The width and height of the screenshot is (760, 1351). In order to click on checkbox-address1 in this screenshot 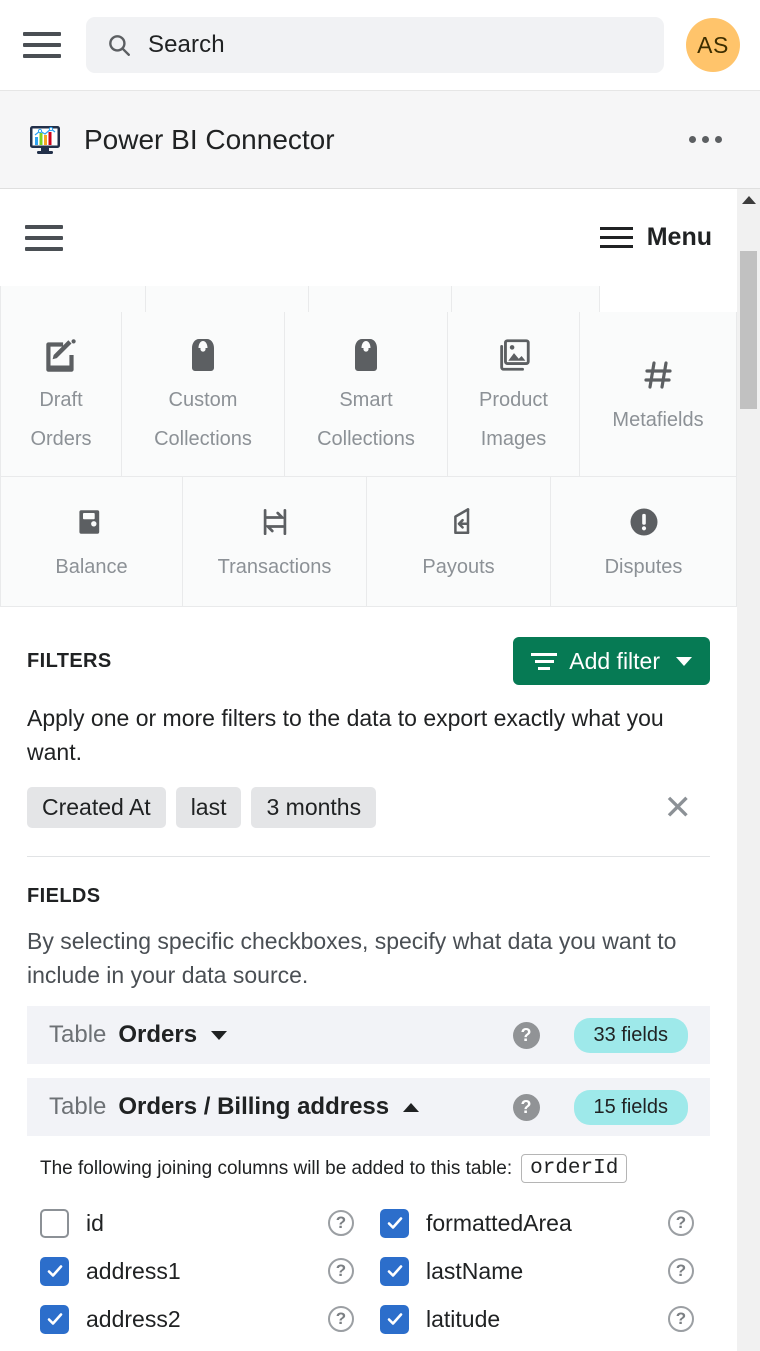, I will do `click(54, 1271)`.